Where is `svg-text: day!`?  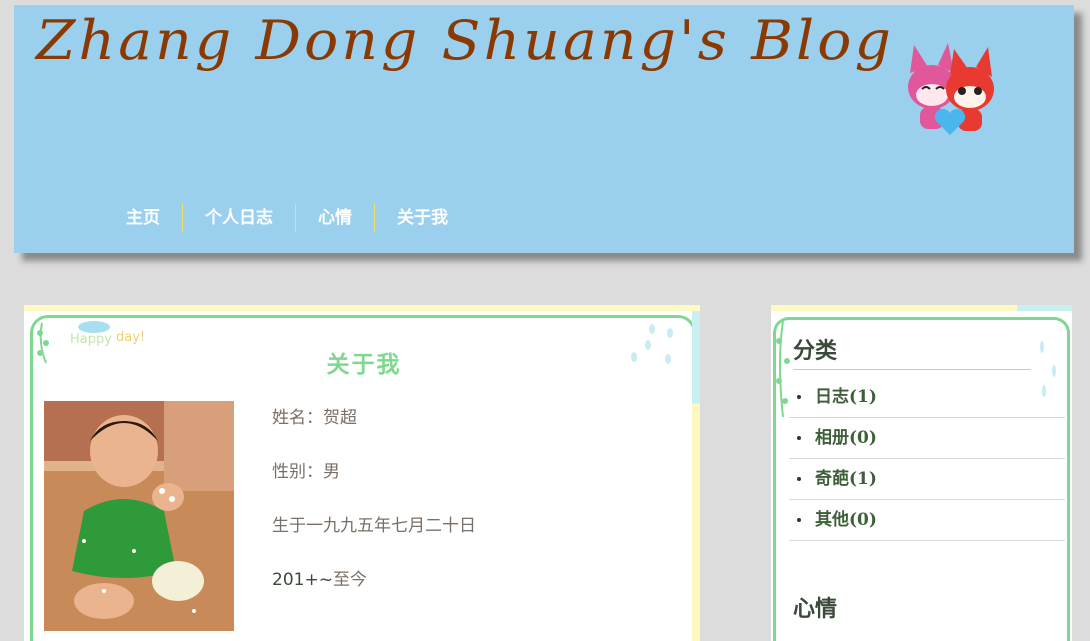
svg-text: day! is located at coordinates (130, 337).